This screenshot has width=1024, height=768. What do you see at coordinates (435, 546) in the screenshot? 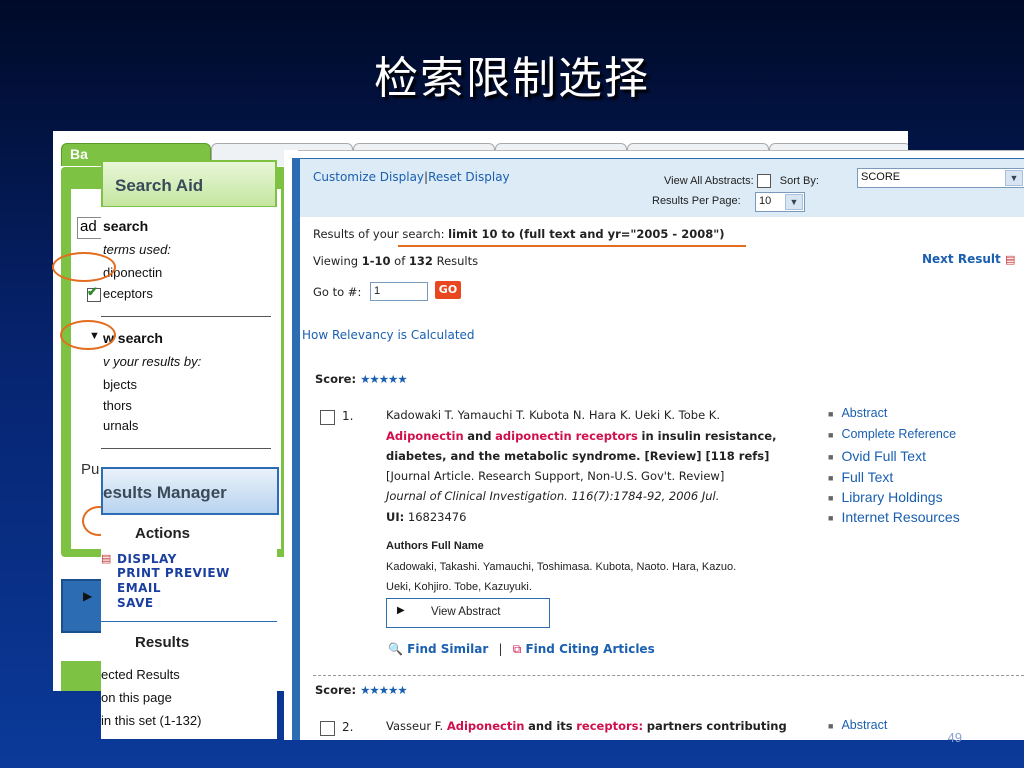
I see `authors-full-label: Authors Full Name` at bounding box center [435, 546].